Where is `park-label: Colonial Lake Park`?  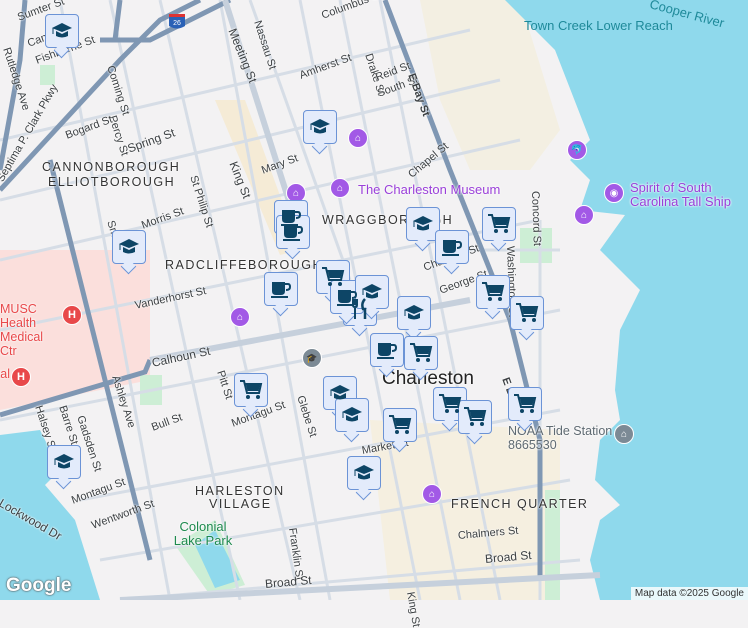 park-label: Colonial Lake Park is located at coordinates (203, 533).